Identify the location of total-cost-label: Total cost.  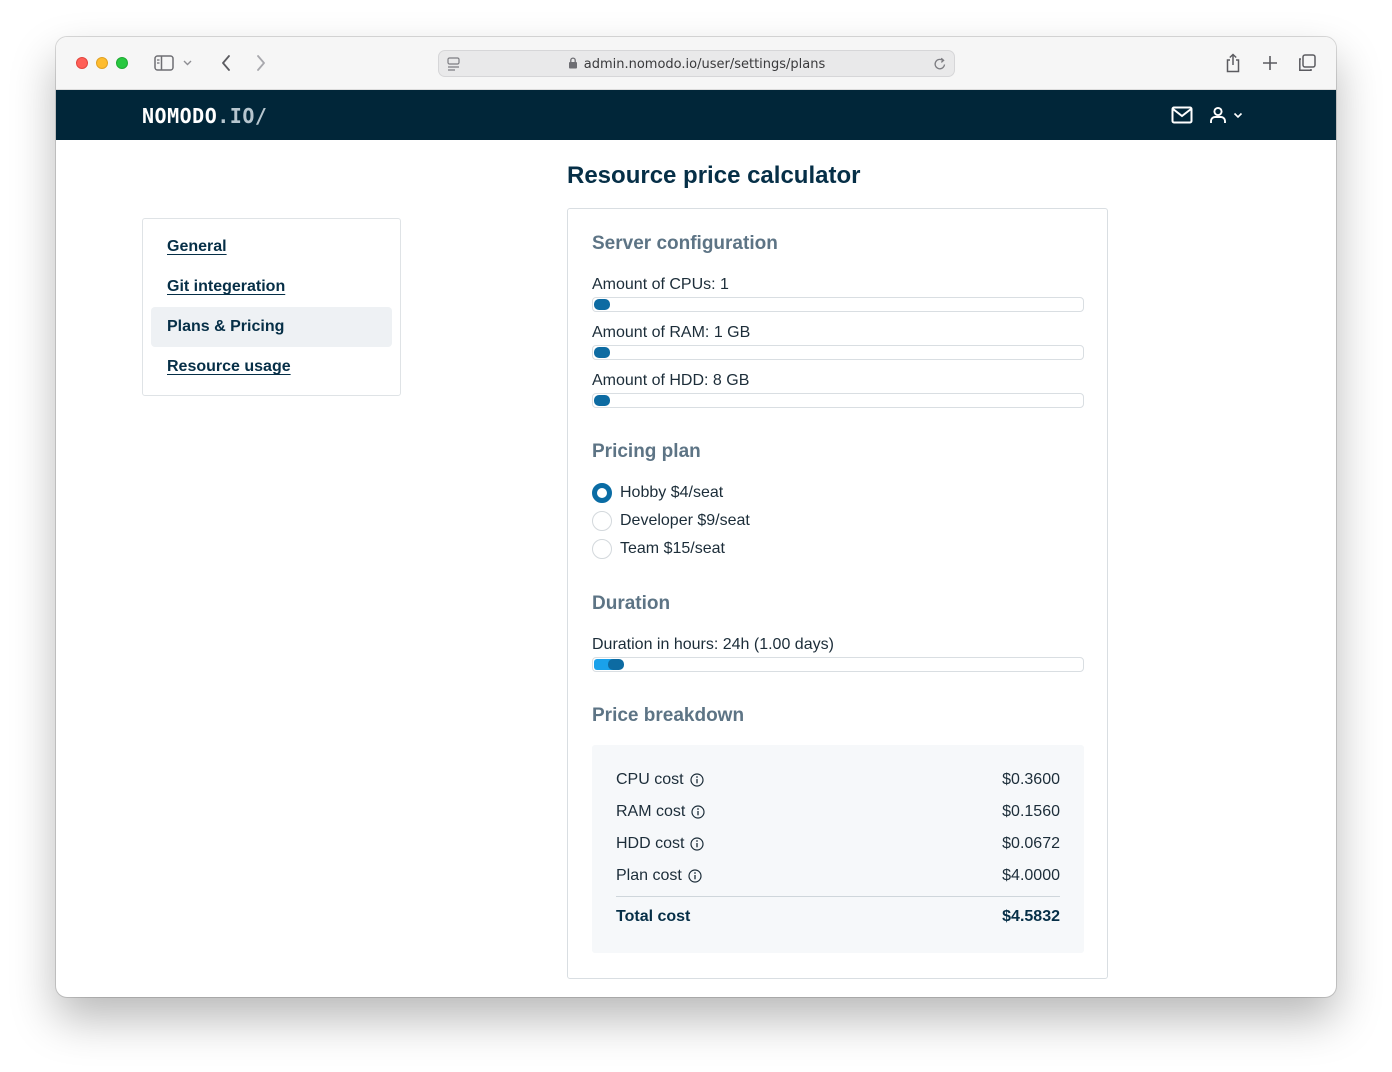
(653, 916).